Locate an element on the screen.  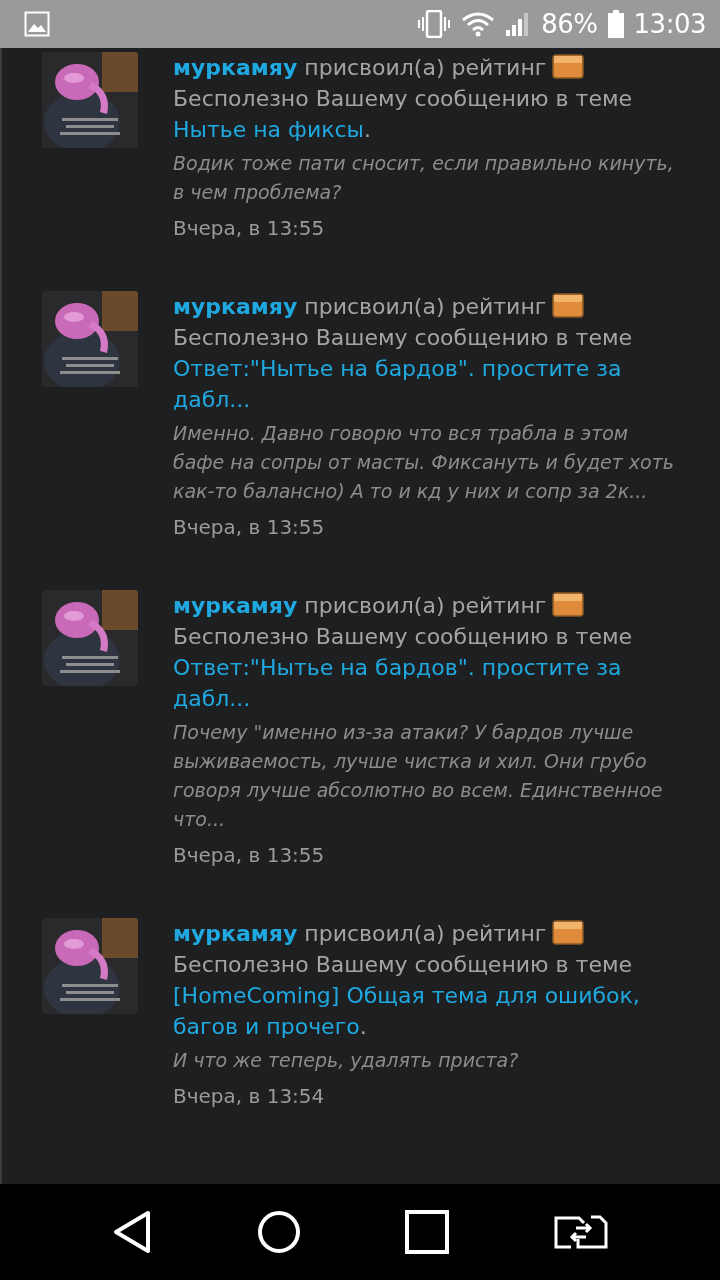
notification-date: Вчера, в 13:54 is located at coordinates (249, 1096).